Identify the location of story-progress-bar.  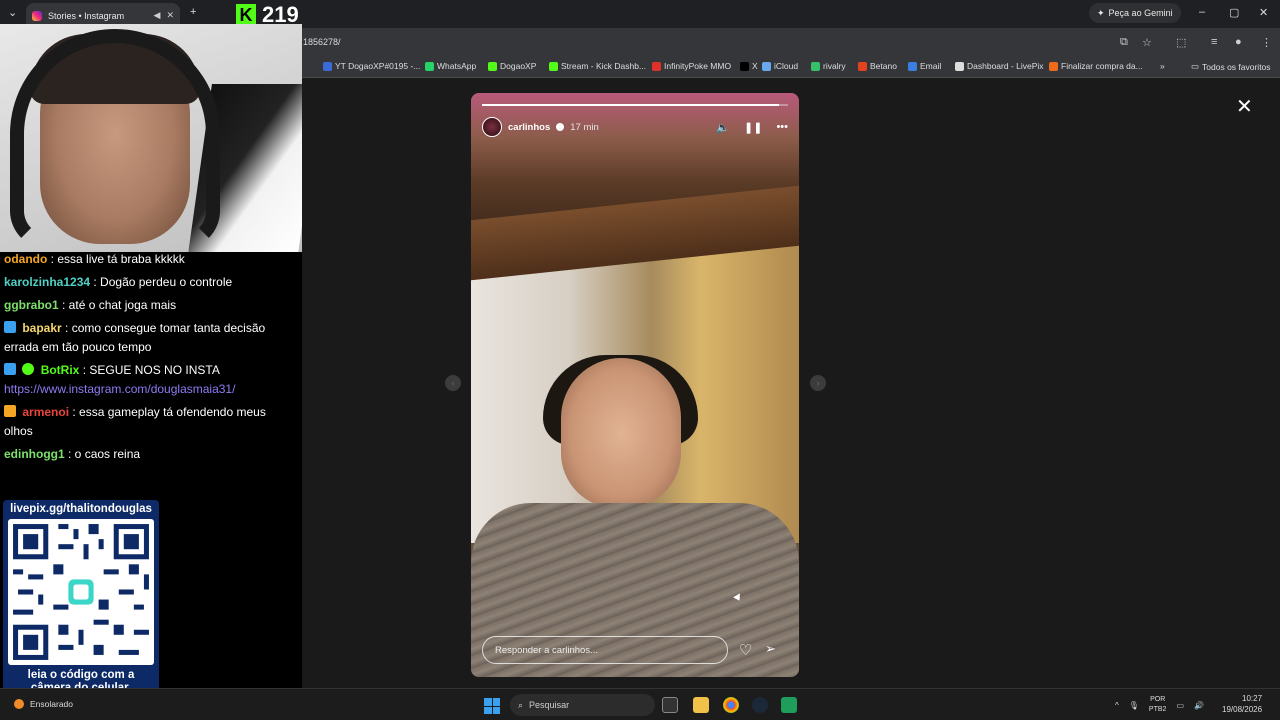
(635, 105).